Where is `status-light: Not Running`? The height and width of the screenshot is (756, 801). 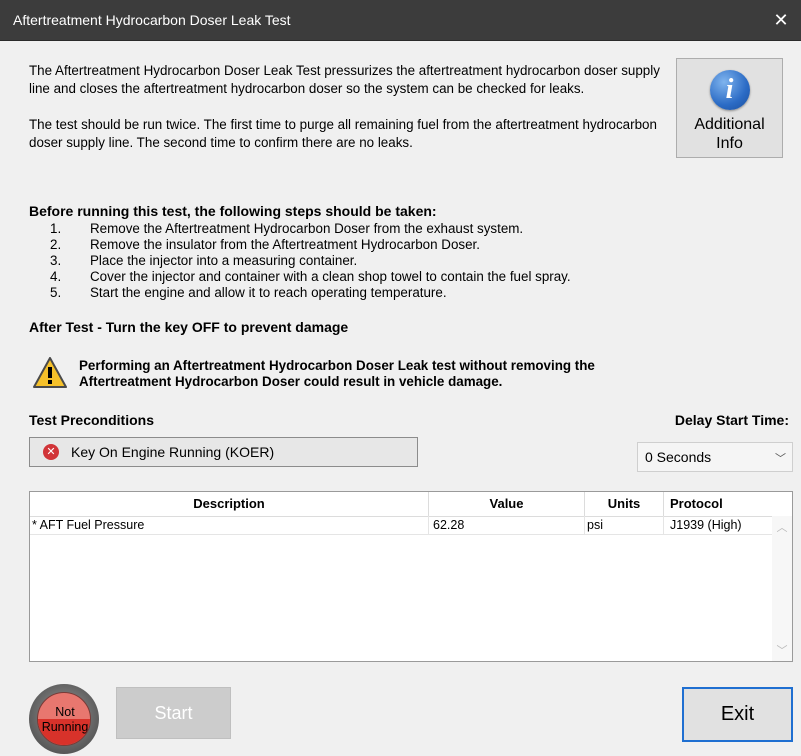 status-light: Not Running is located at coordinates (64, 719).